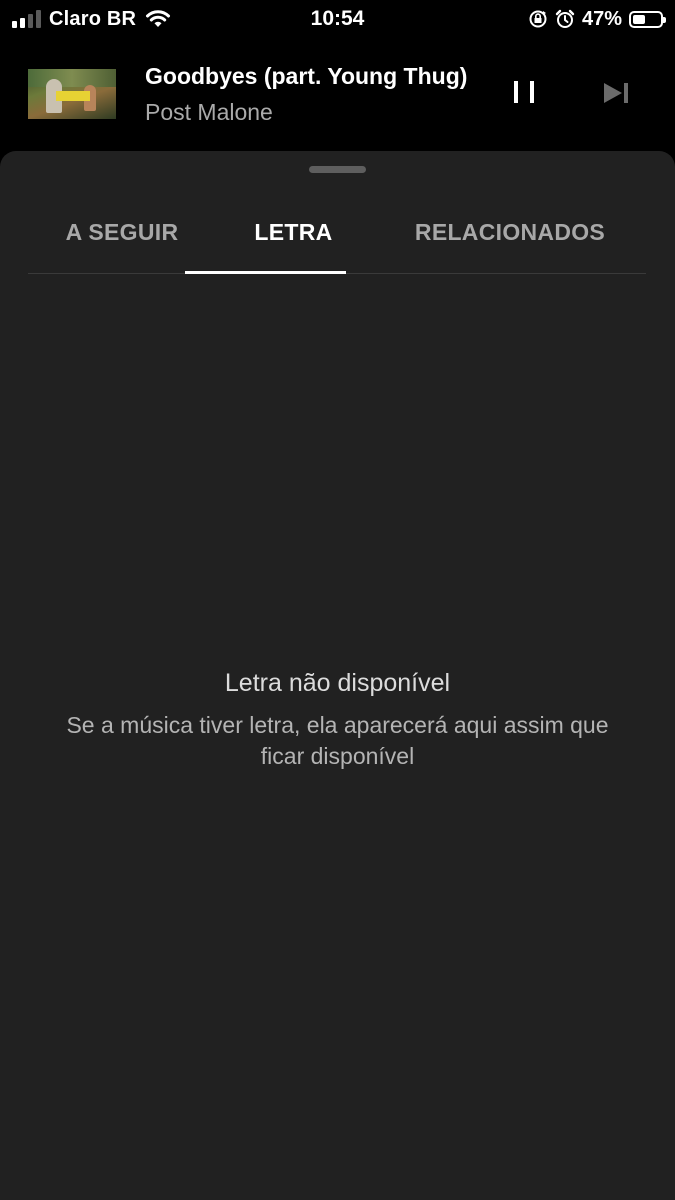 This screenshot has height=1200, width=675. What do you see at coordinates (317, 76) in the screenshot?
I see `track-title: Goodbyes (part. Young Thug)` at bounding box center [317, 76].